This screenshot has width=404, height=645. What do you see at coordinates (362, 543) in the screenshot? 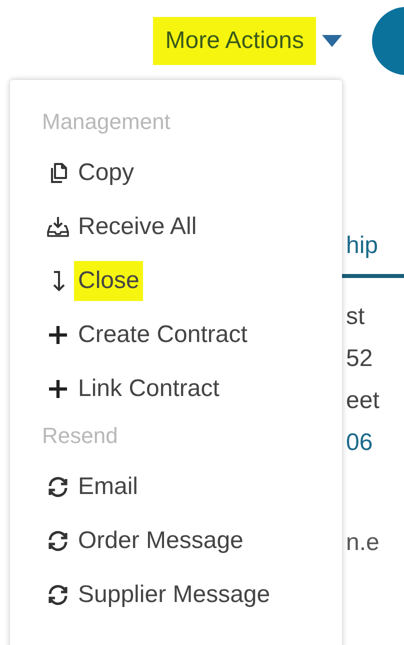
I see `email-text: n.e` at bounding box center [362, 543].